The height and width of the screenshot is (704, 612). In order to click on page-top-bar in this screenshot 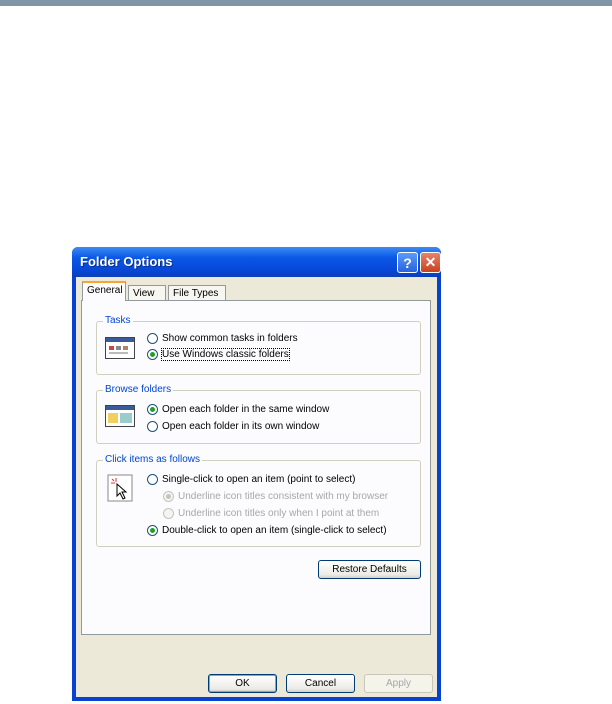, I will do `click(306, 3)`.